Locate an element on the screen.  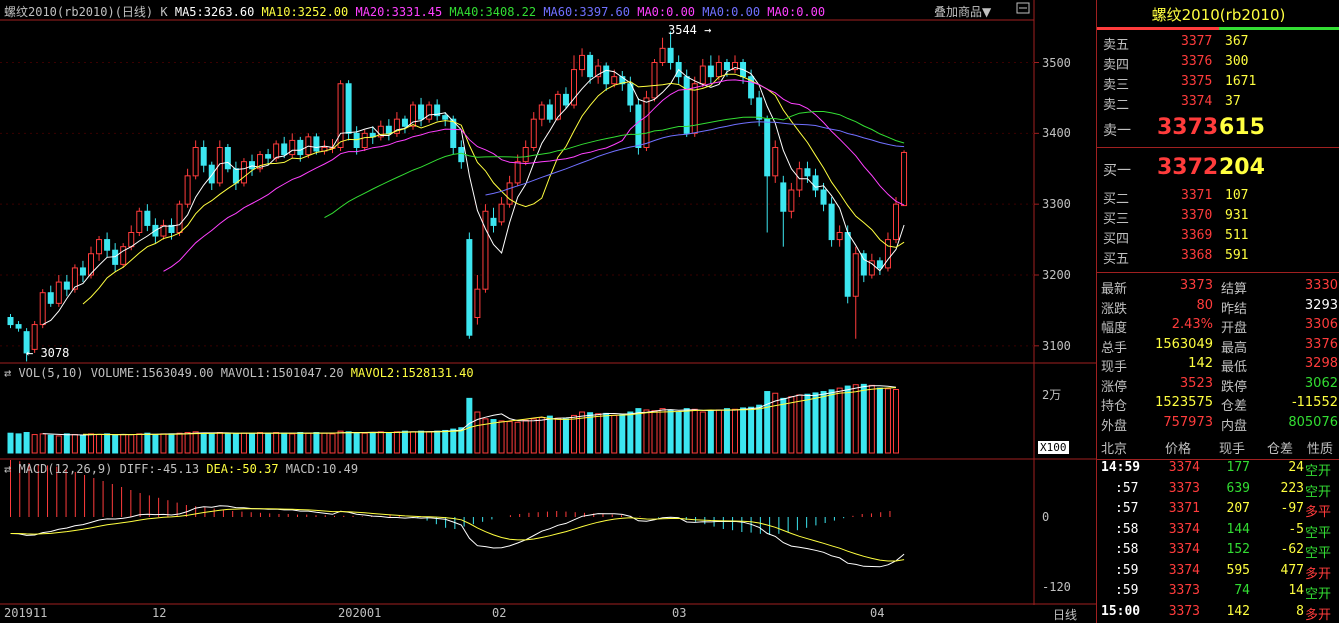
tick-row: :57 3371 207 -97 多平 is located at coordinates (1218, 509).